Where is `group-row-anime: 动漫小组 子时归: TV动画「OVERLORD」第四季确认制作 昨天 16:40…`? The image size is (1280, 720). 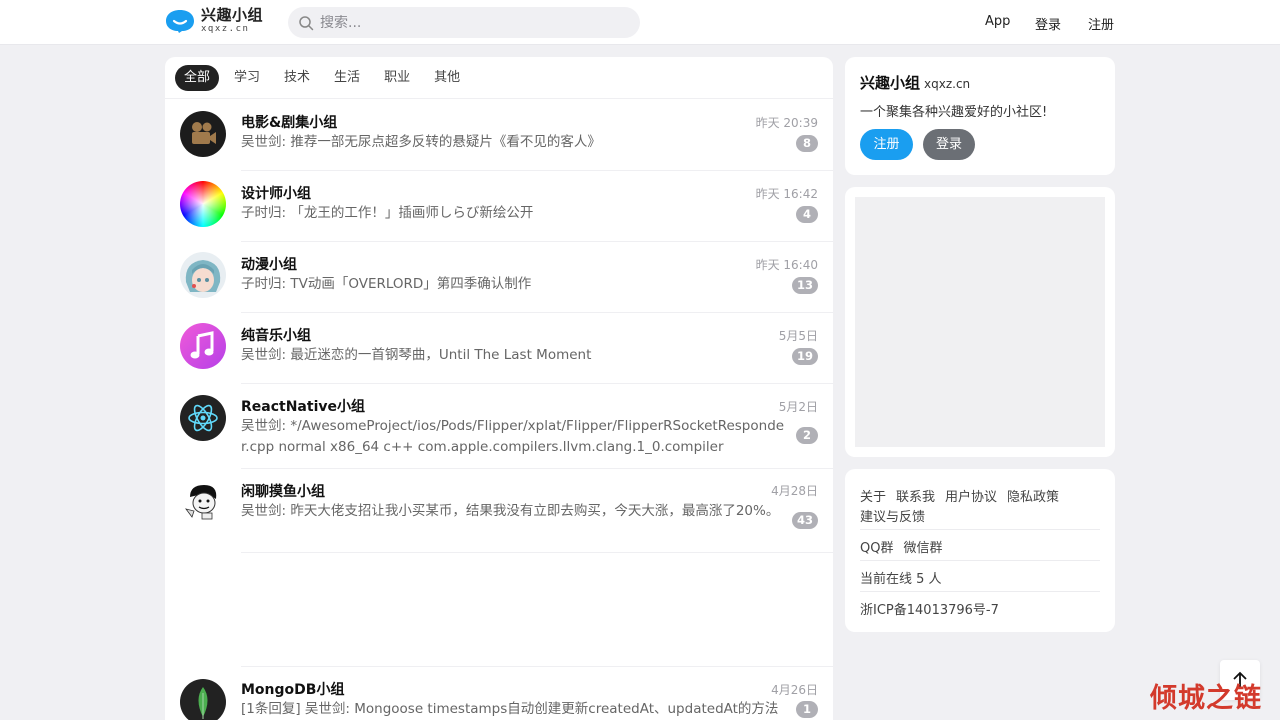 group-row-anime: 动漫小组 子时归: TV动画「OVERLORD」第四季确认制作 昨天 16:40… is located at coordinates (499, 277).